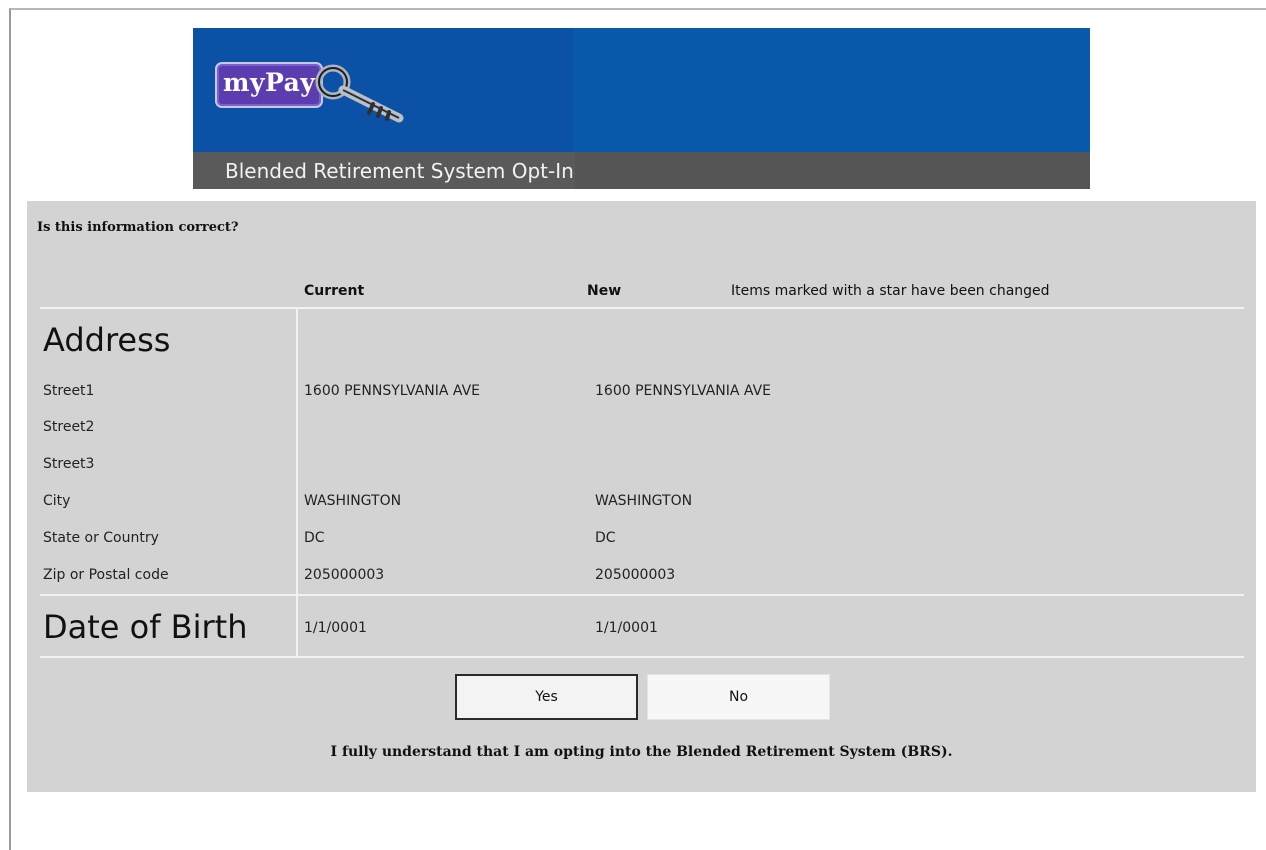  What do you see at coordinates (635, 575) in the screenshot?
I see `new-zip: 205000003` at bounding box center [635, 575].